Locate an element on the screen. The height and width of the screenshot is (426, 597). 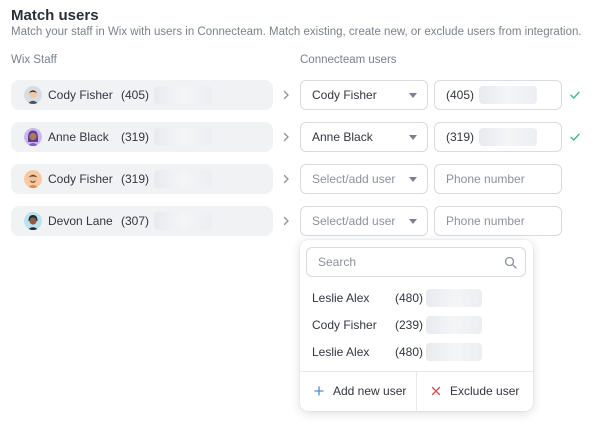
add-new-user-label: Add new user is located at coordinates (370, 391).